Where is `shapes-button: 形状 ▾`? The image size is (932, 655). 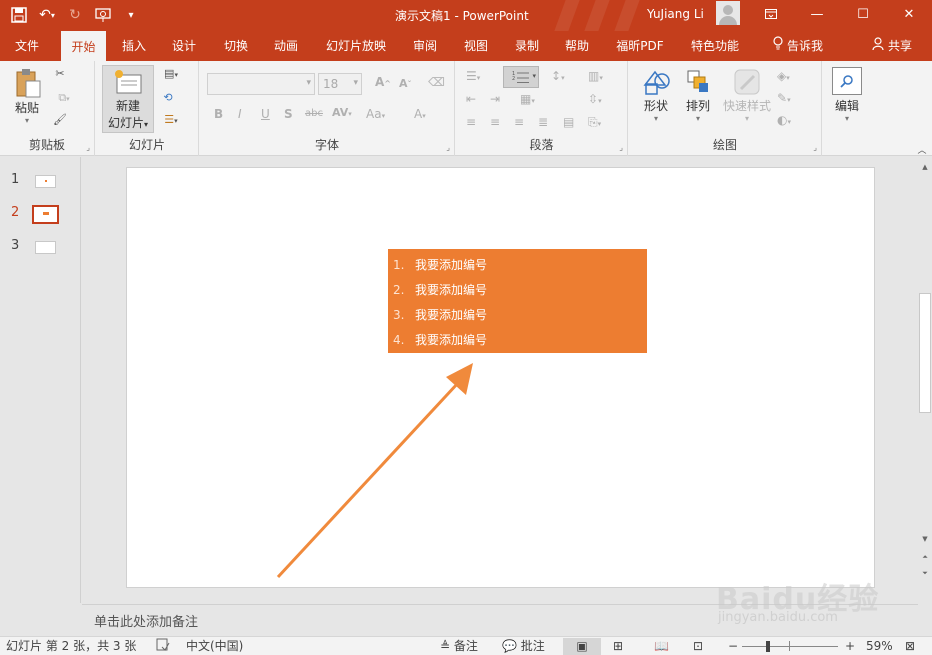
shapes-button: 形状 ▾ is located at coordinates (656, 95).